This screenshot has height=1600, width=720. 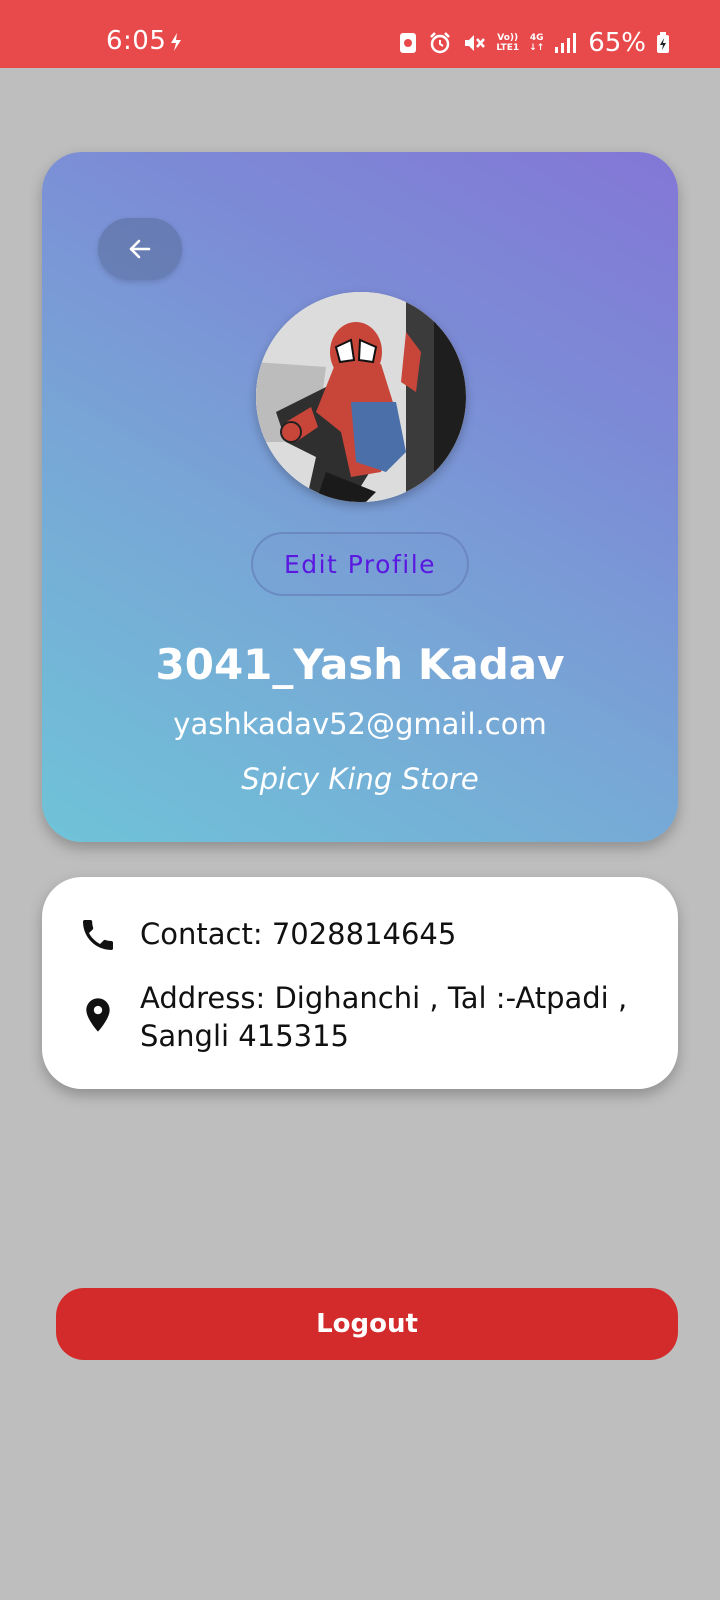 I want to click on network-bottom: ↓↑, so click(x=537, y=48).